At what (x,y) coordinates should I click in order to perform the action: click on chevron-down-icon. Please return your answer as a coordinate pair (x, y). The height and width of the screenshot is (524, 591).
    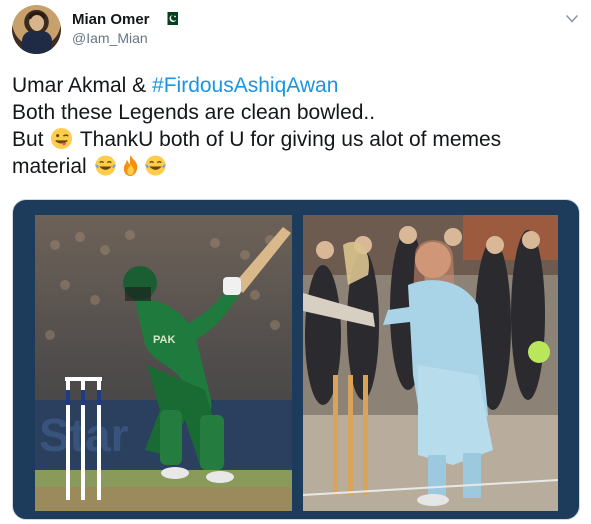
    Looking at the image, I should click on (572, 19).